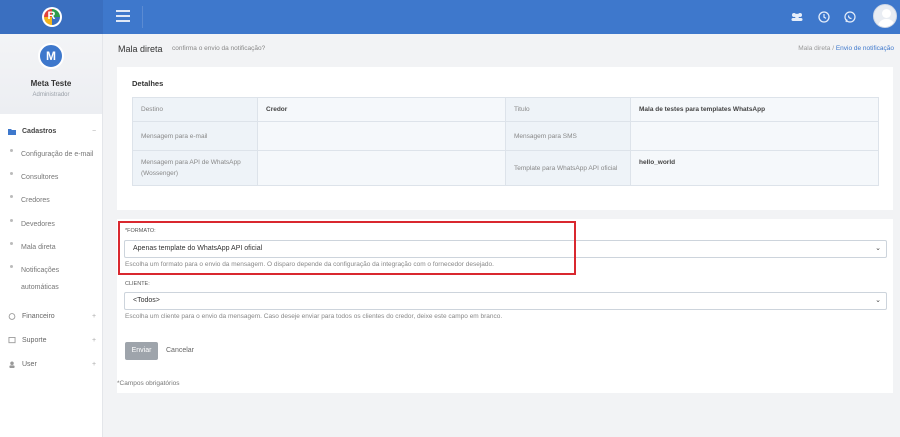 The image size is (900, 437). Describe the element at coordinates (347, 248) in the screenshot. I see `highlight-box` at that location.